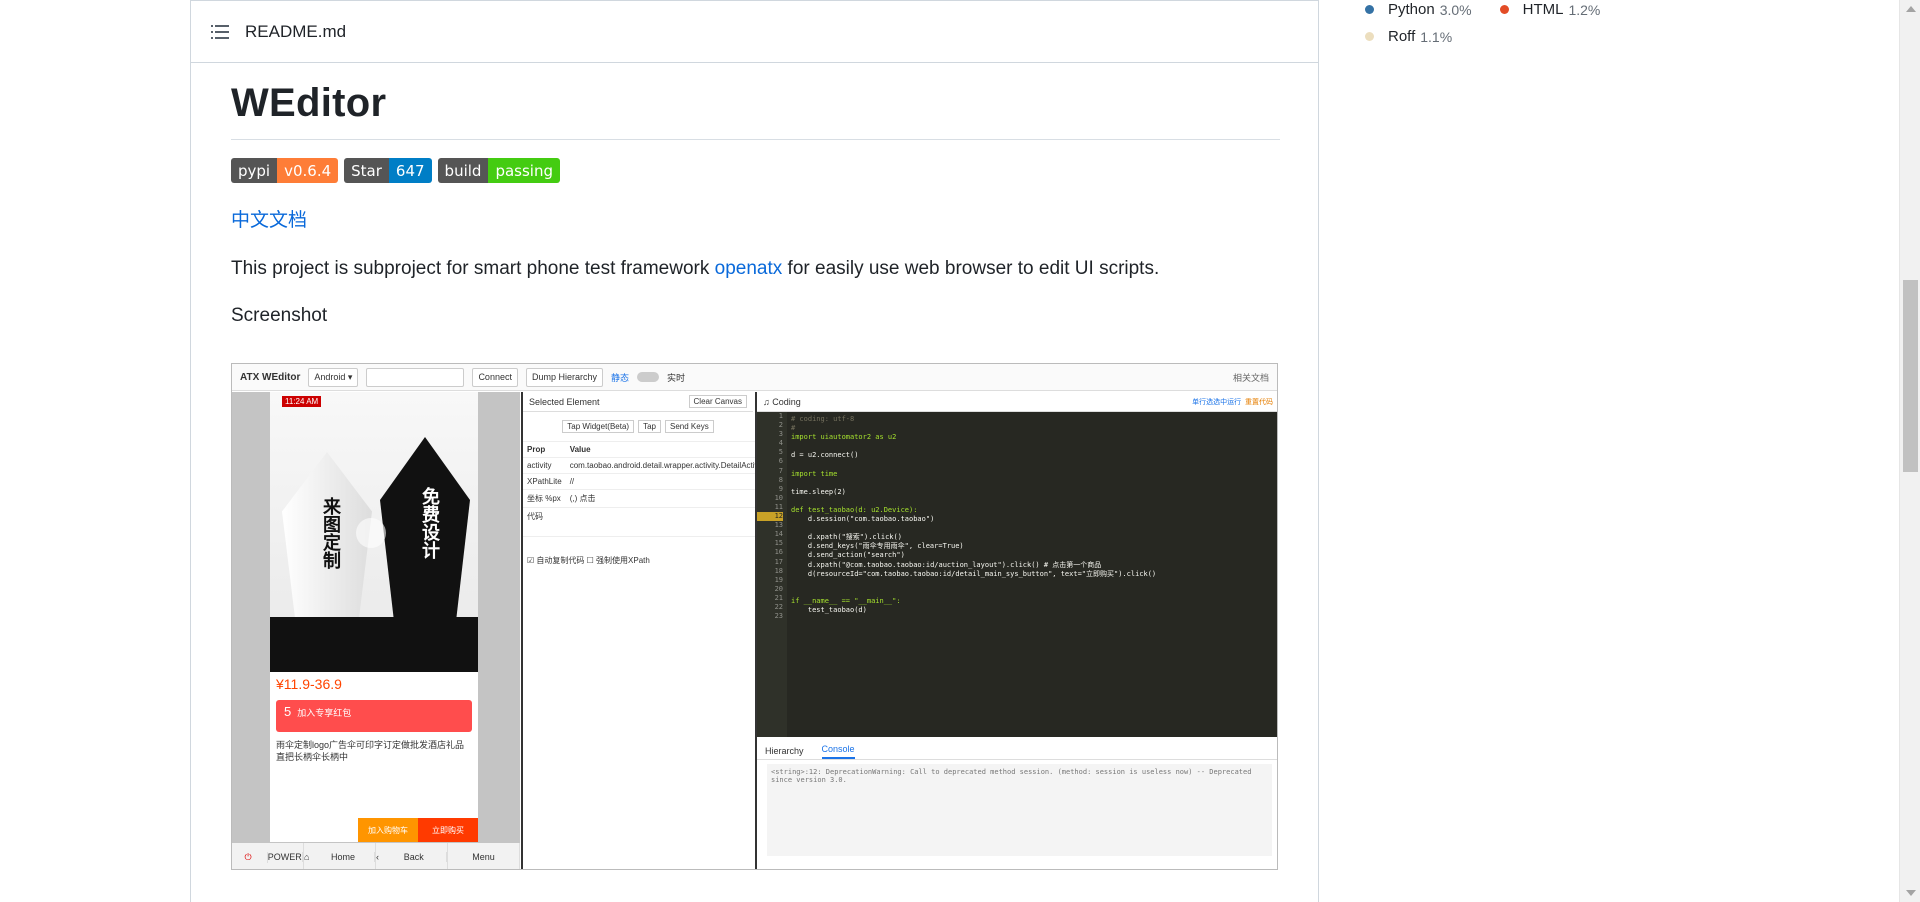 The height and width of the screenshot is (902, 1920). Describe the element at coordinates (754, 32) in the screenshot. I see `readme-header: README.md` at that location.